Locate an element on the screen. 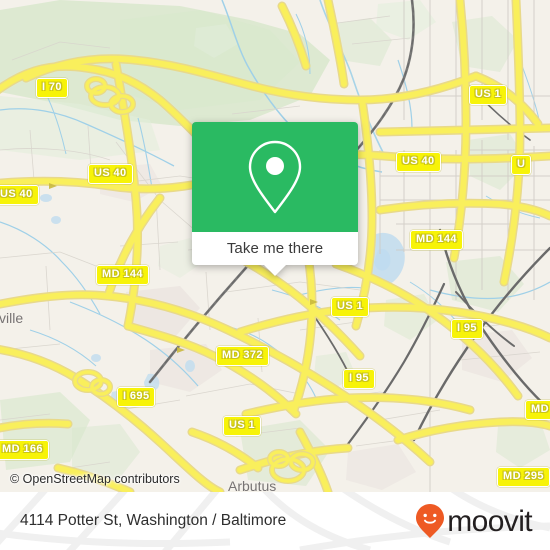 The width and height of the screenshot is (550, 550). road-shield: I 695 is located at coordinates (136, 397).